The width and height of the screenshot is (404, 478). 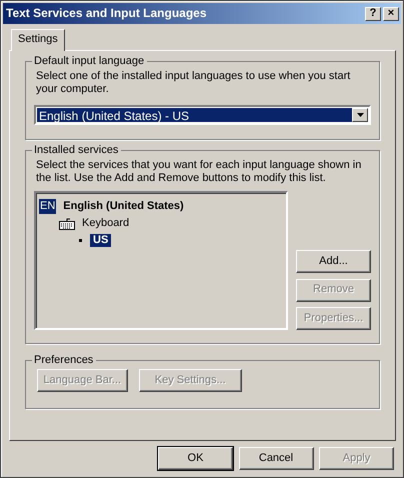 I want to click on tree-item: Keyboard, so click(x=105, y=223).